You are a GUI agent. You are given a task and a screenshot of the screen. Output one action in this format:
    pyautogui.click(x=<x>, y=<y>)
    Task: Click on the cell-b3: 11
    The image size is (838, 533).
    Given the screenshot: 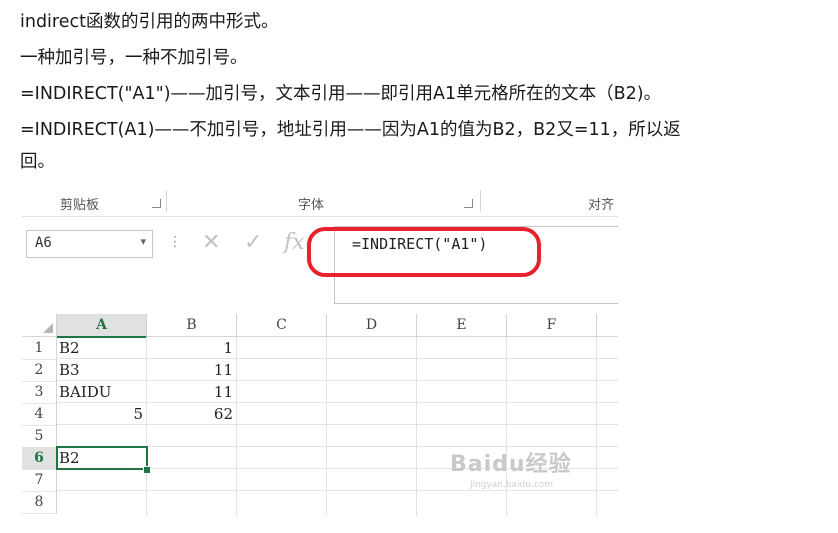 What is the action you would take?
    pyautogui.click(x=191, y=392)
    